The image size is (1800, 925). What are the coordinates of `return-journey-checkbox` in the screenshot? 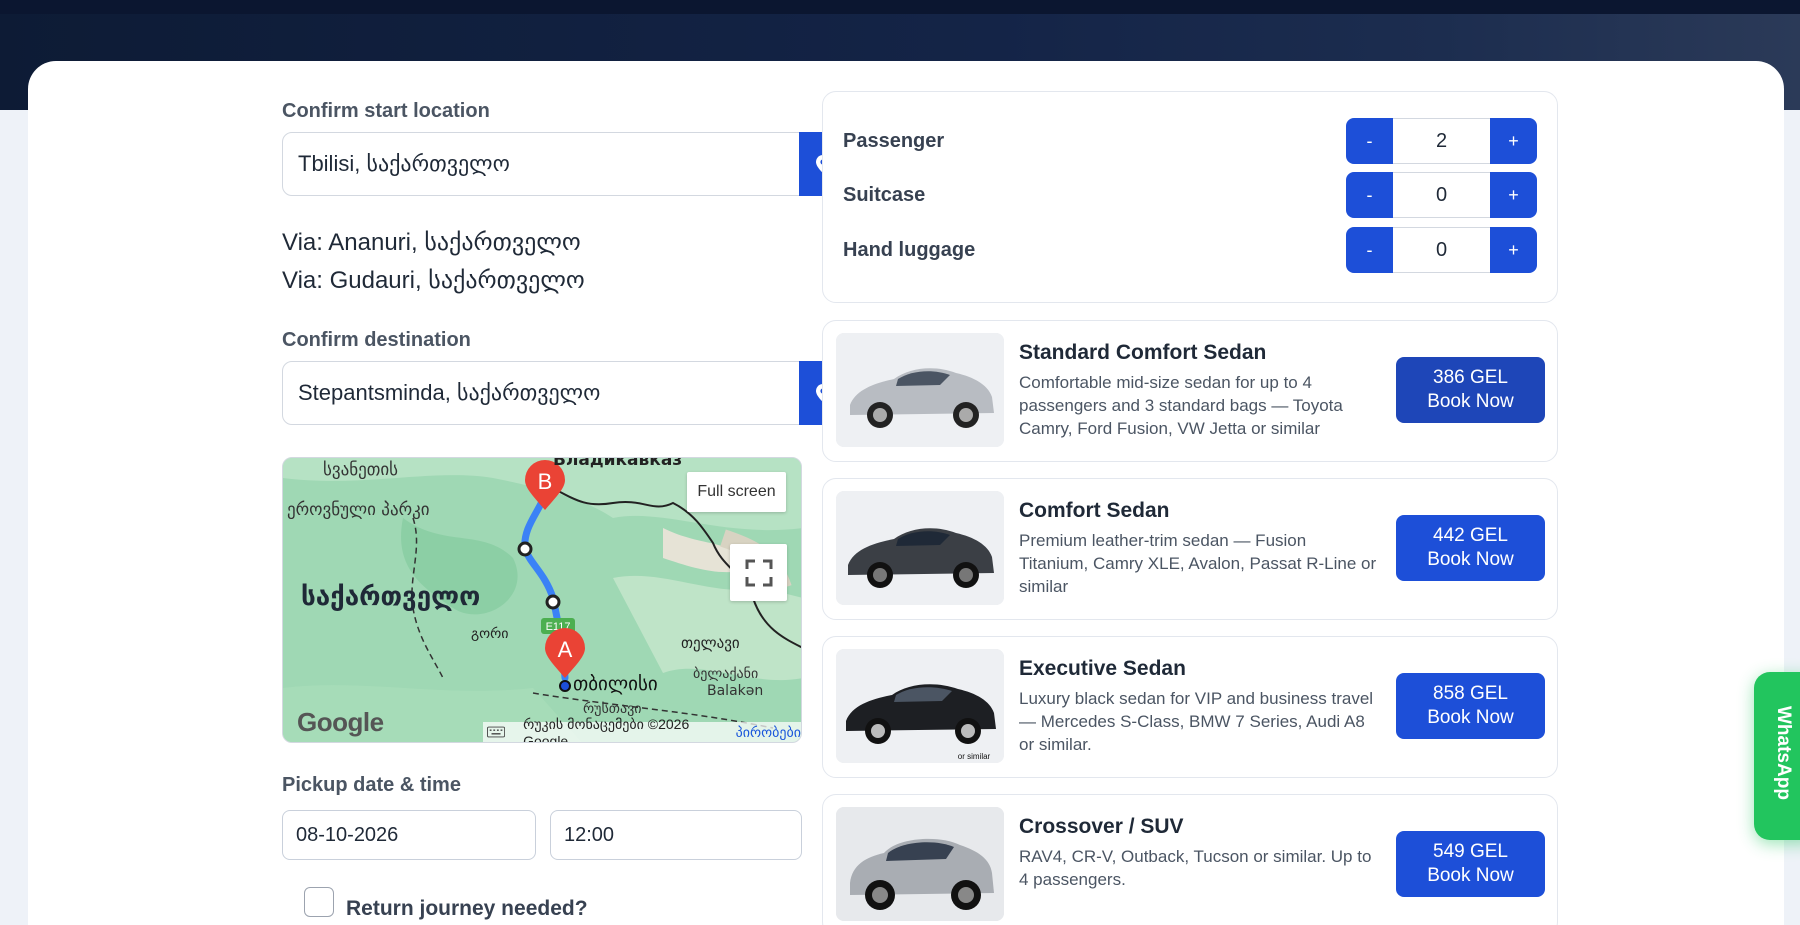 It's located at (319, 902).